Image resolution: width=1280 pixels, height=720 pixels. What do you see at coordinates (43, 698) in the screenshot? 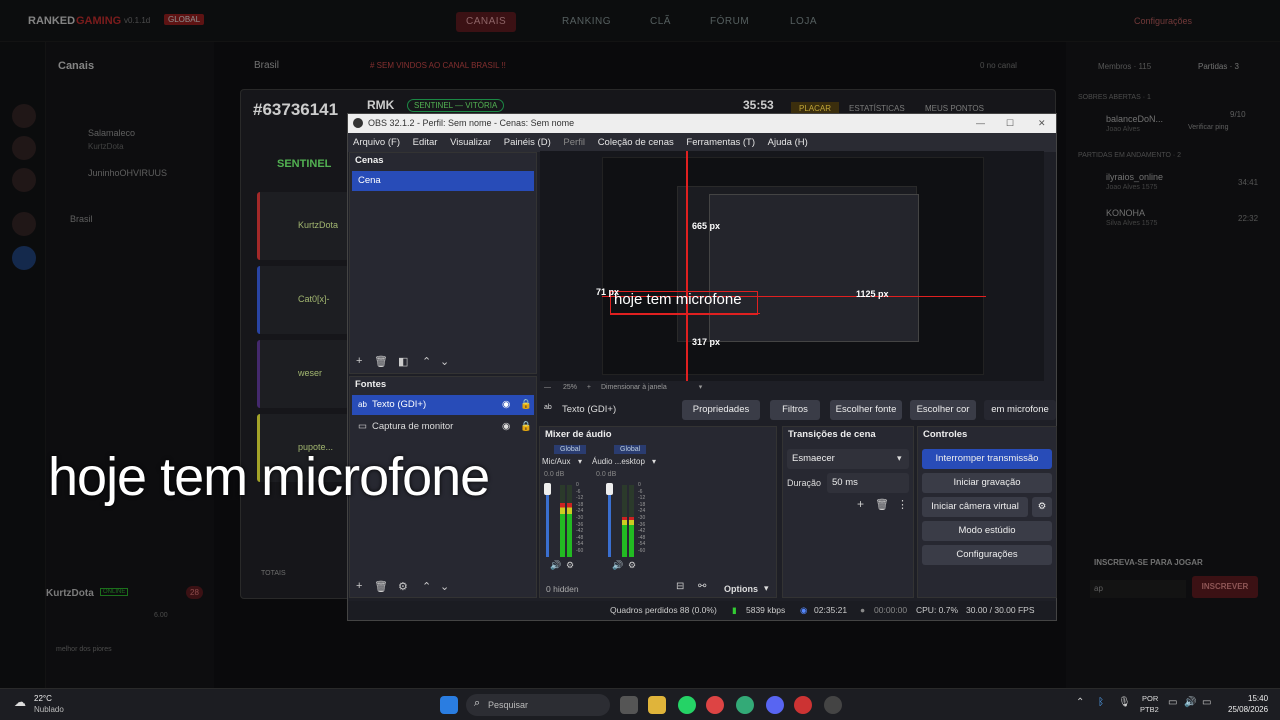
I see `weather-temp: 22°C` at bounding box center [43, 698].